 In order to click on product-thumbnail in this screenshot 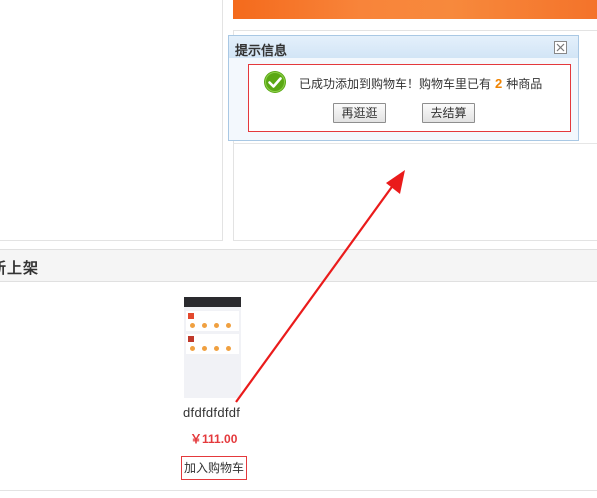, I will do `click(212, 347)`.